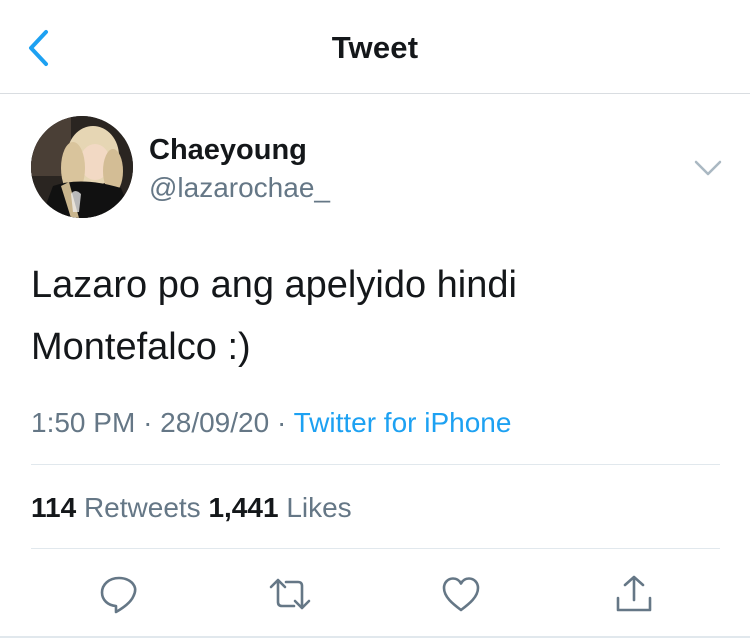 This screenshot has height=638, width=750. I want to click on tweet-meta: 1:50 PM · 28/09/20 · Twitter for iPhone, so click(271, 423).